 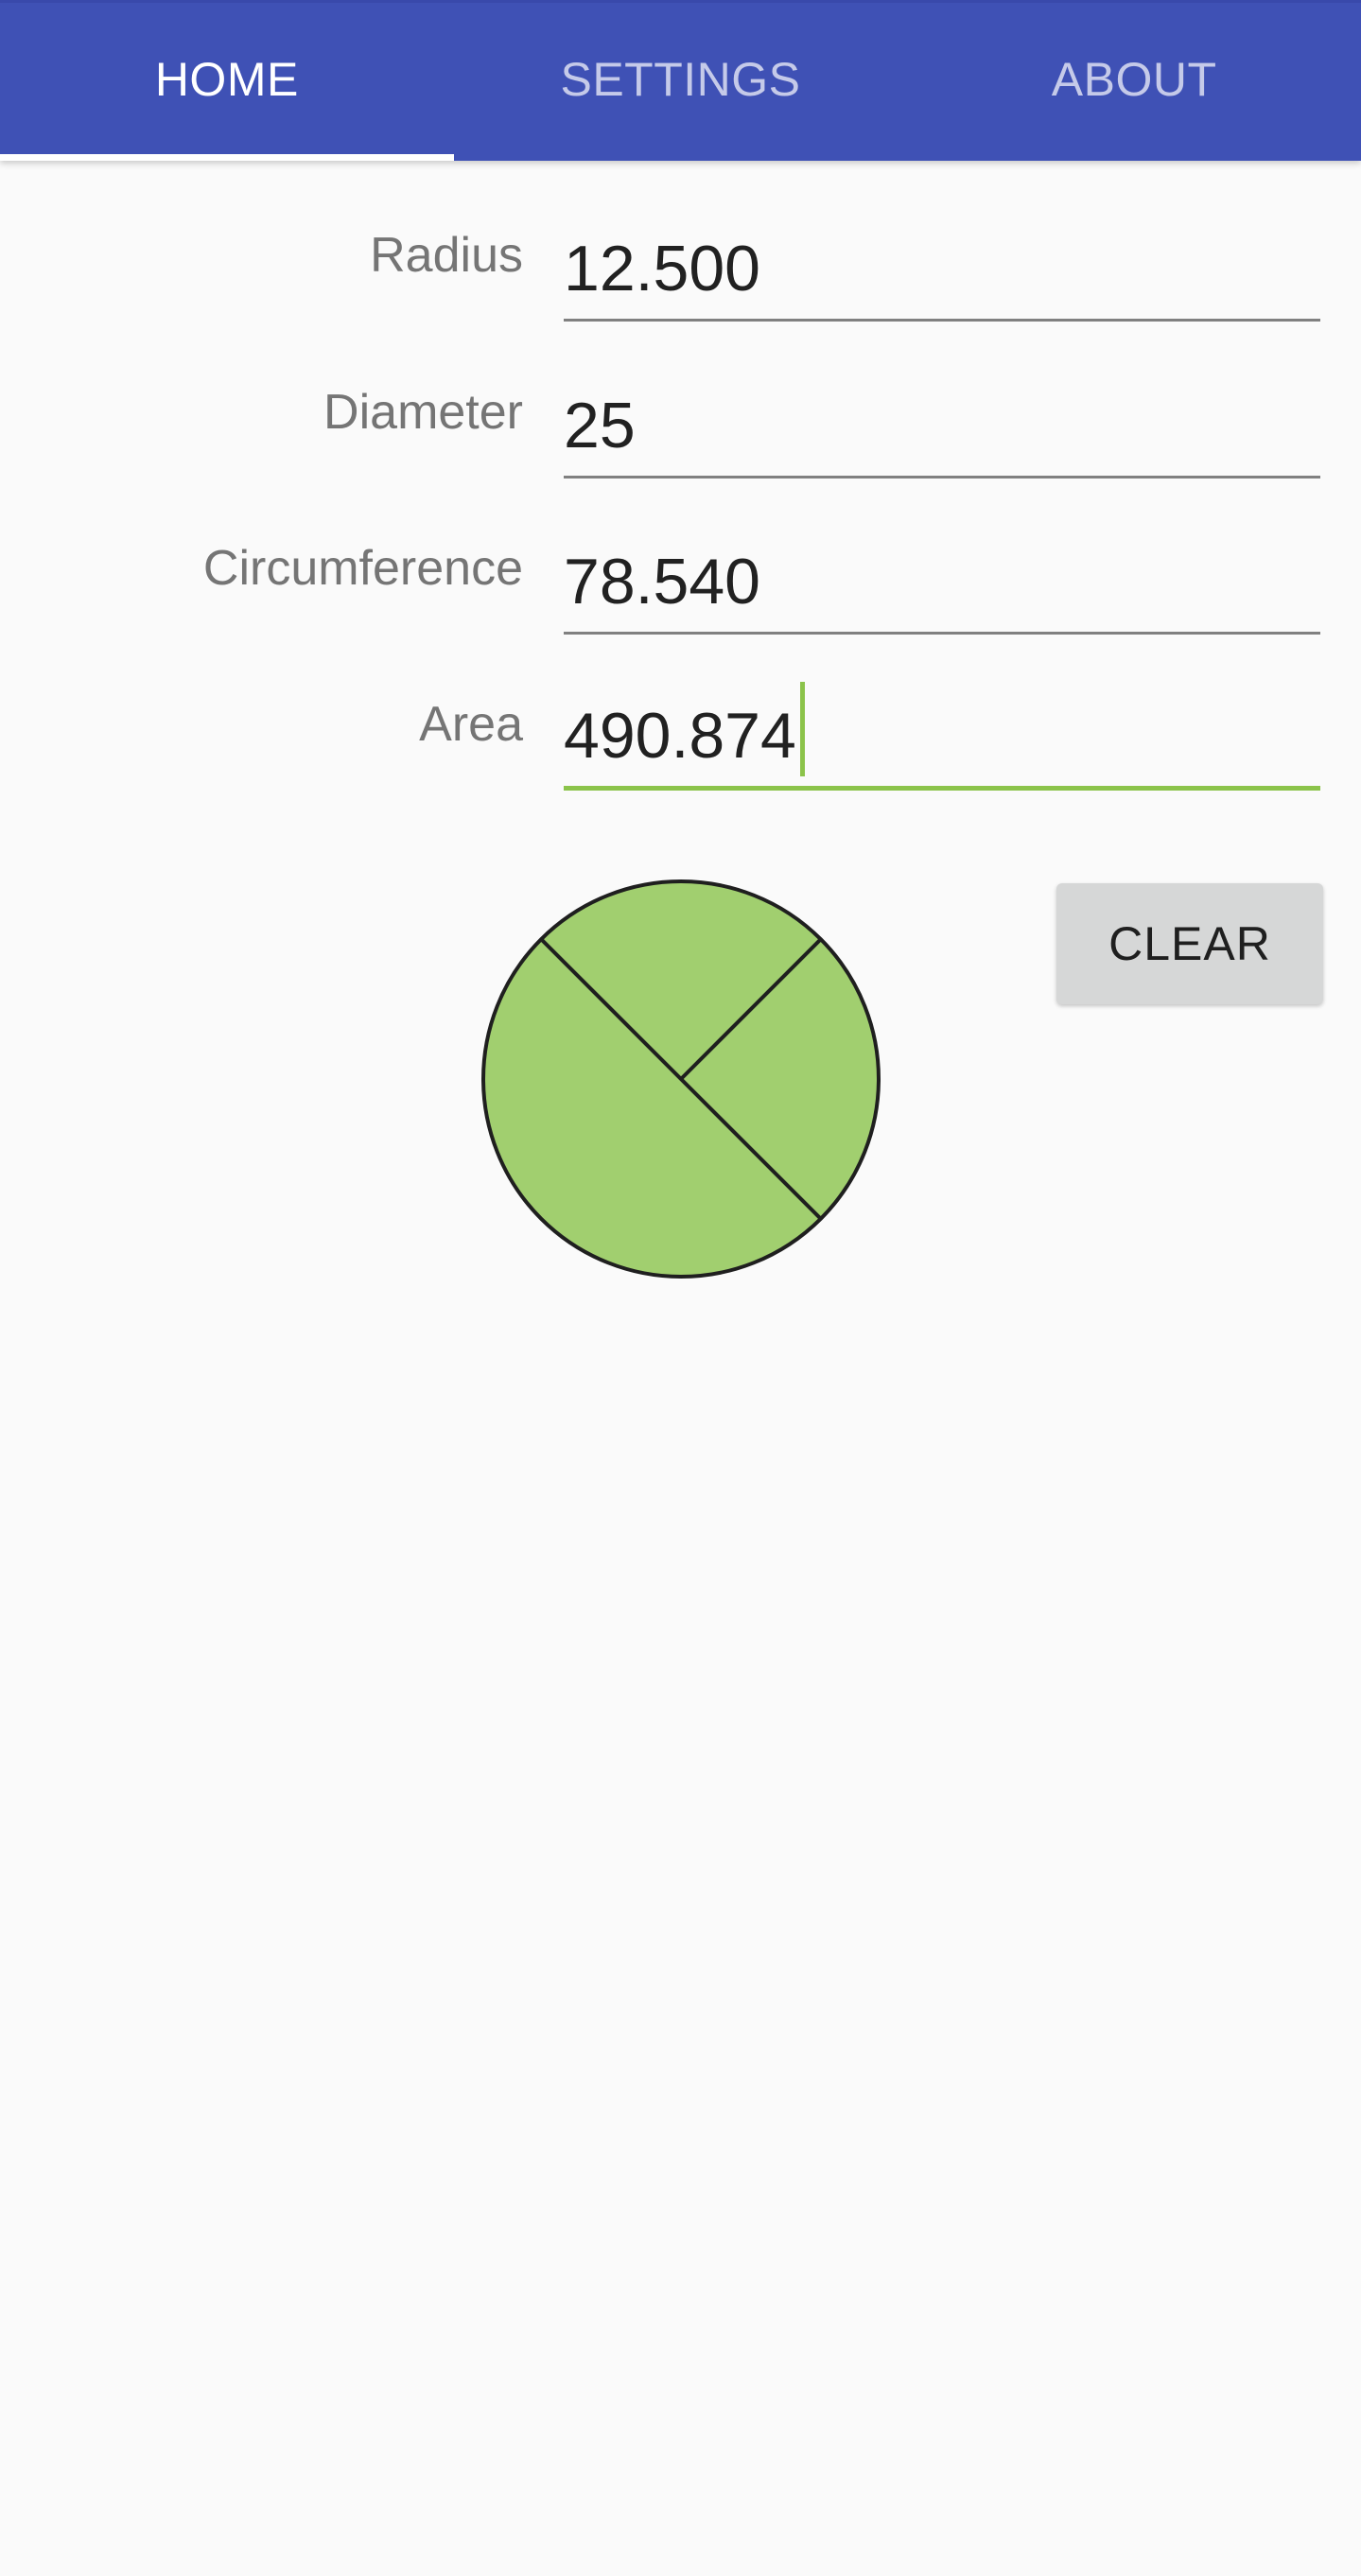 I want to click on circle-diagram, so click(x=681, y=1079).